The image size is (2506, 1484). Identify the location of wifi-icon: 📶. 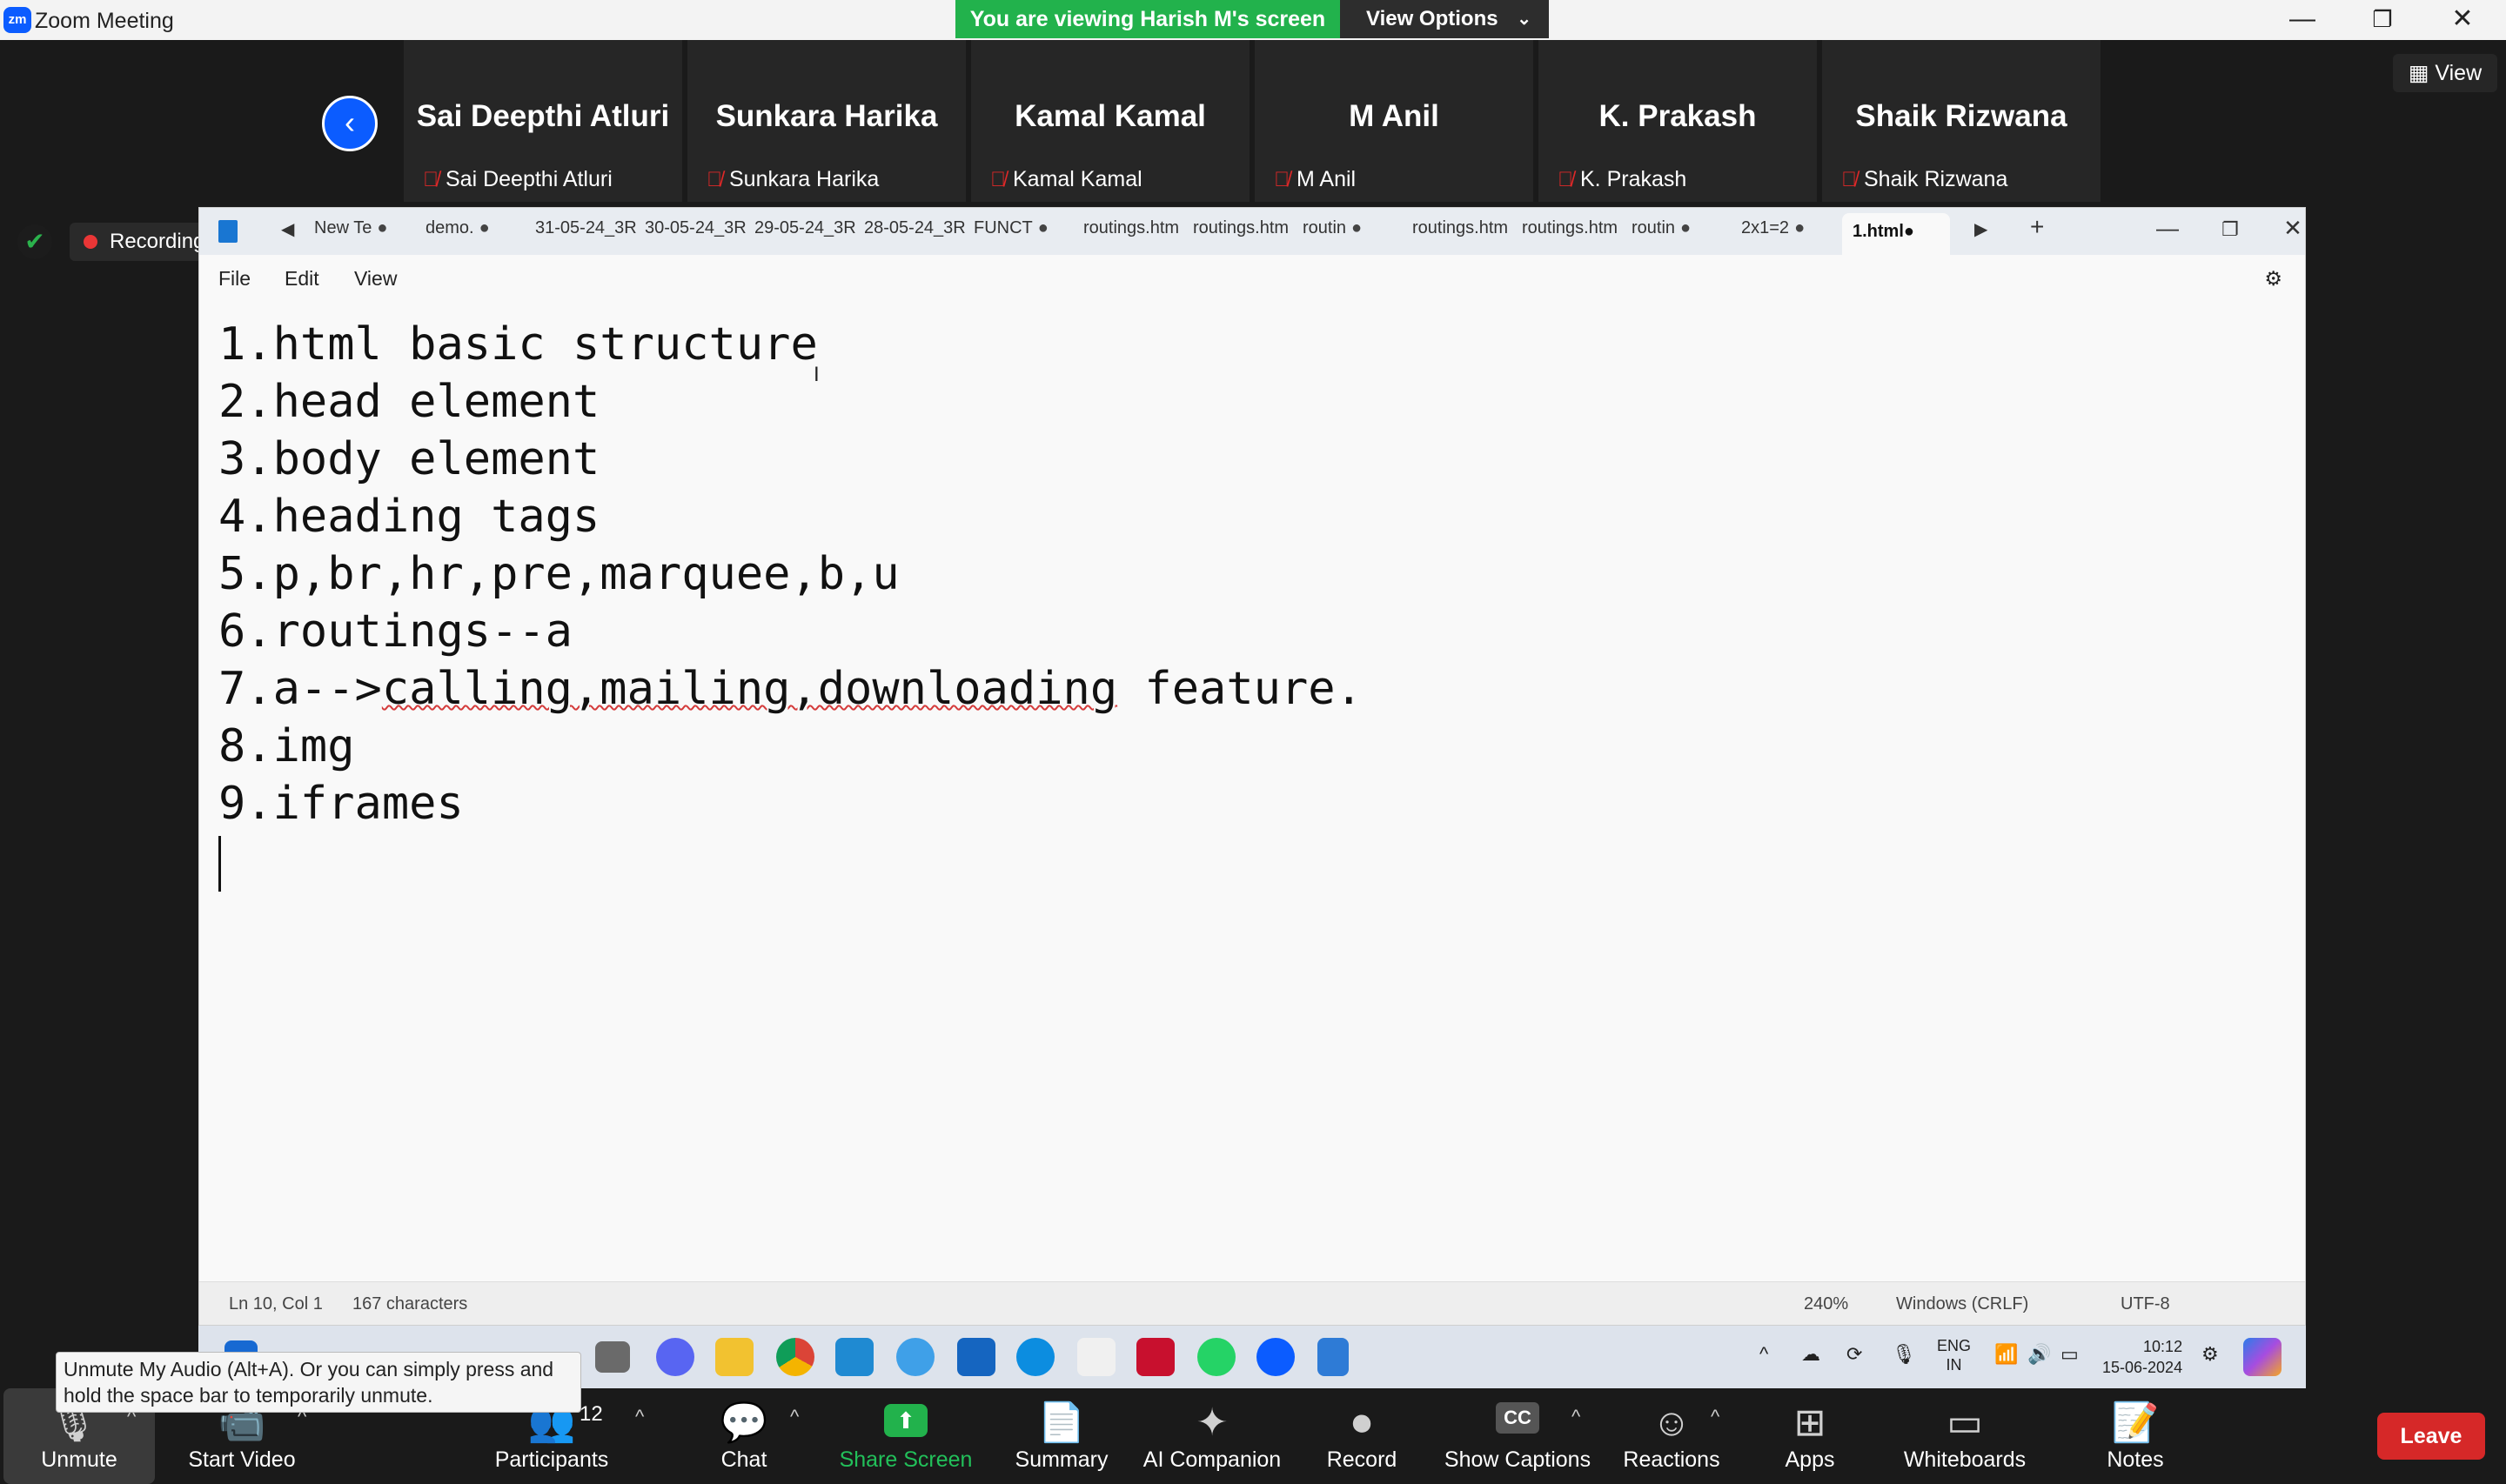
(2006, 1354).